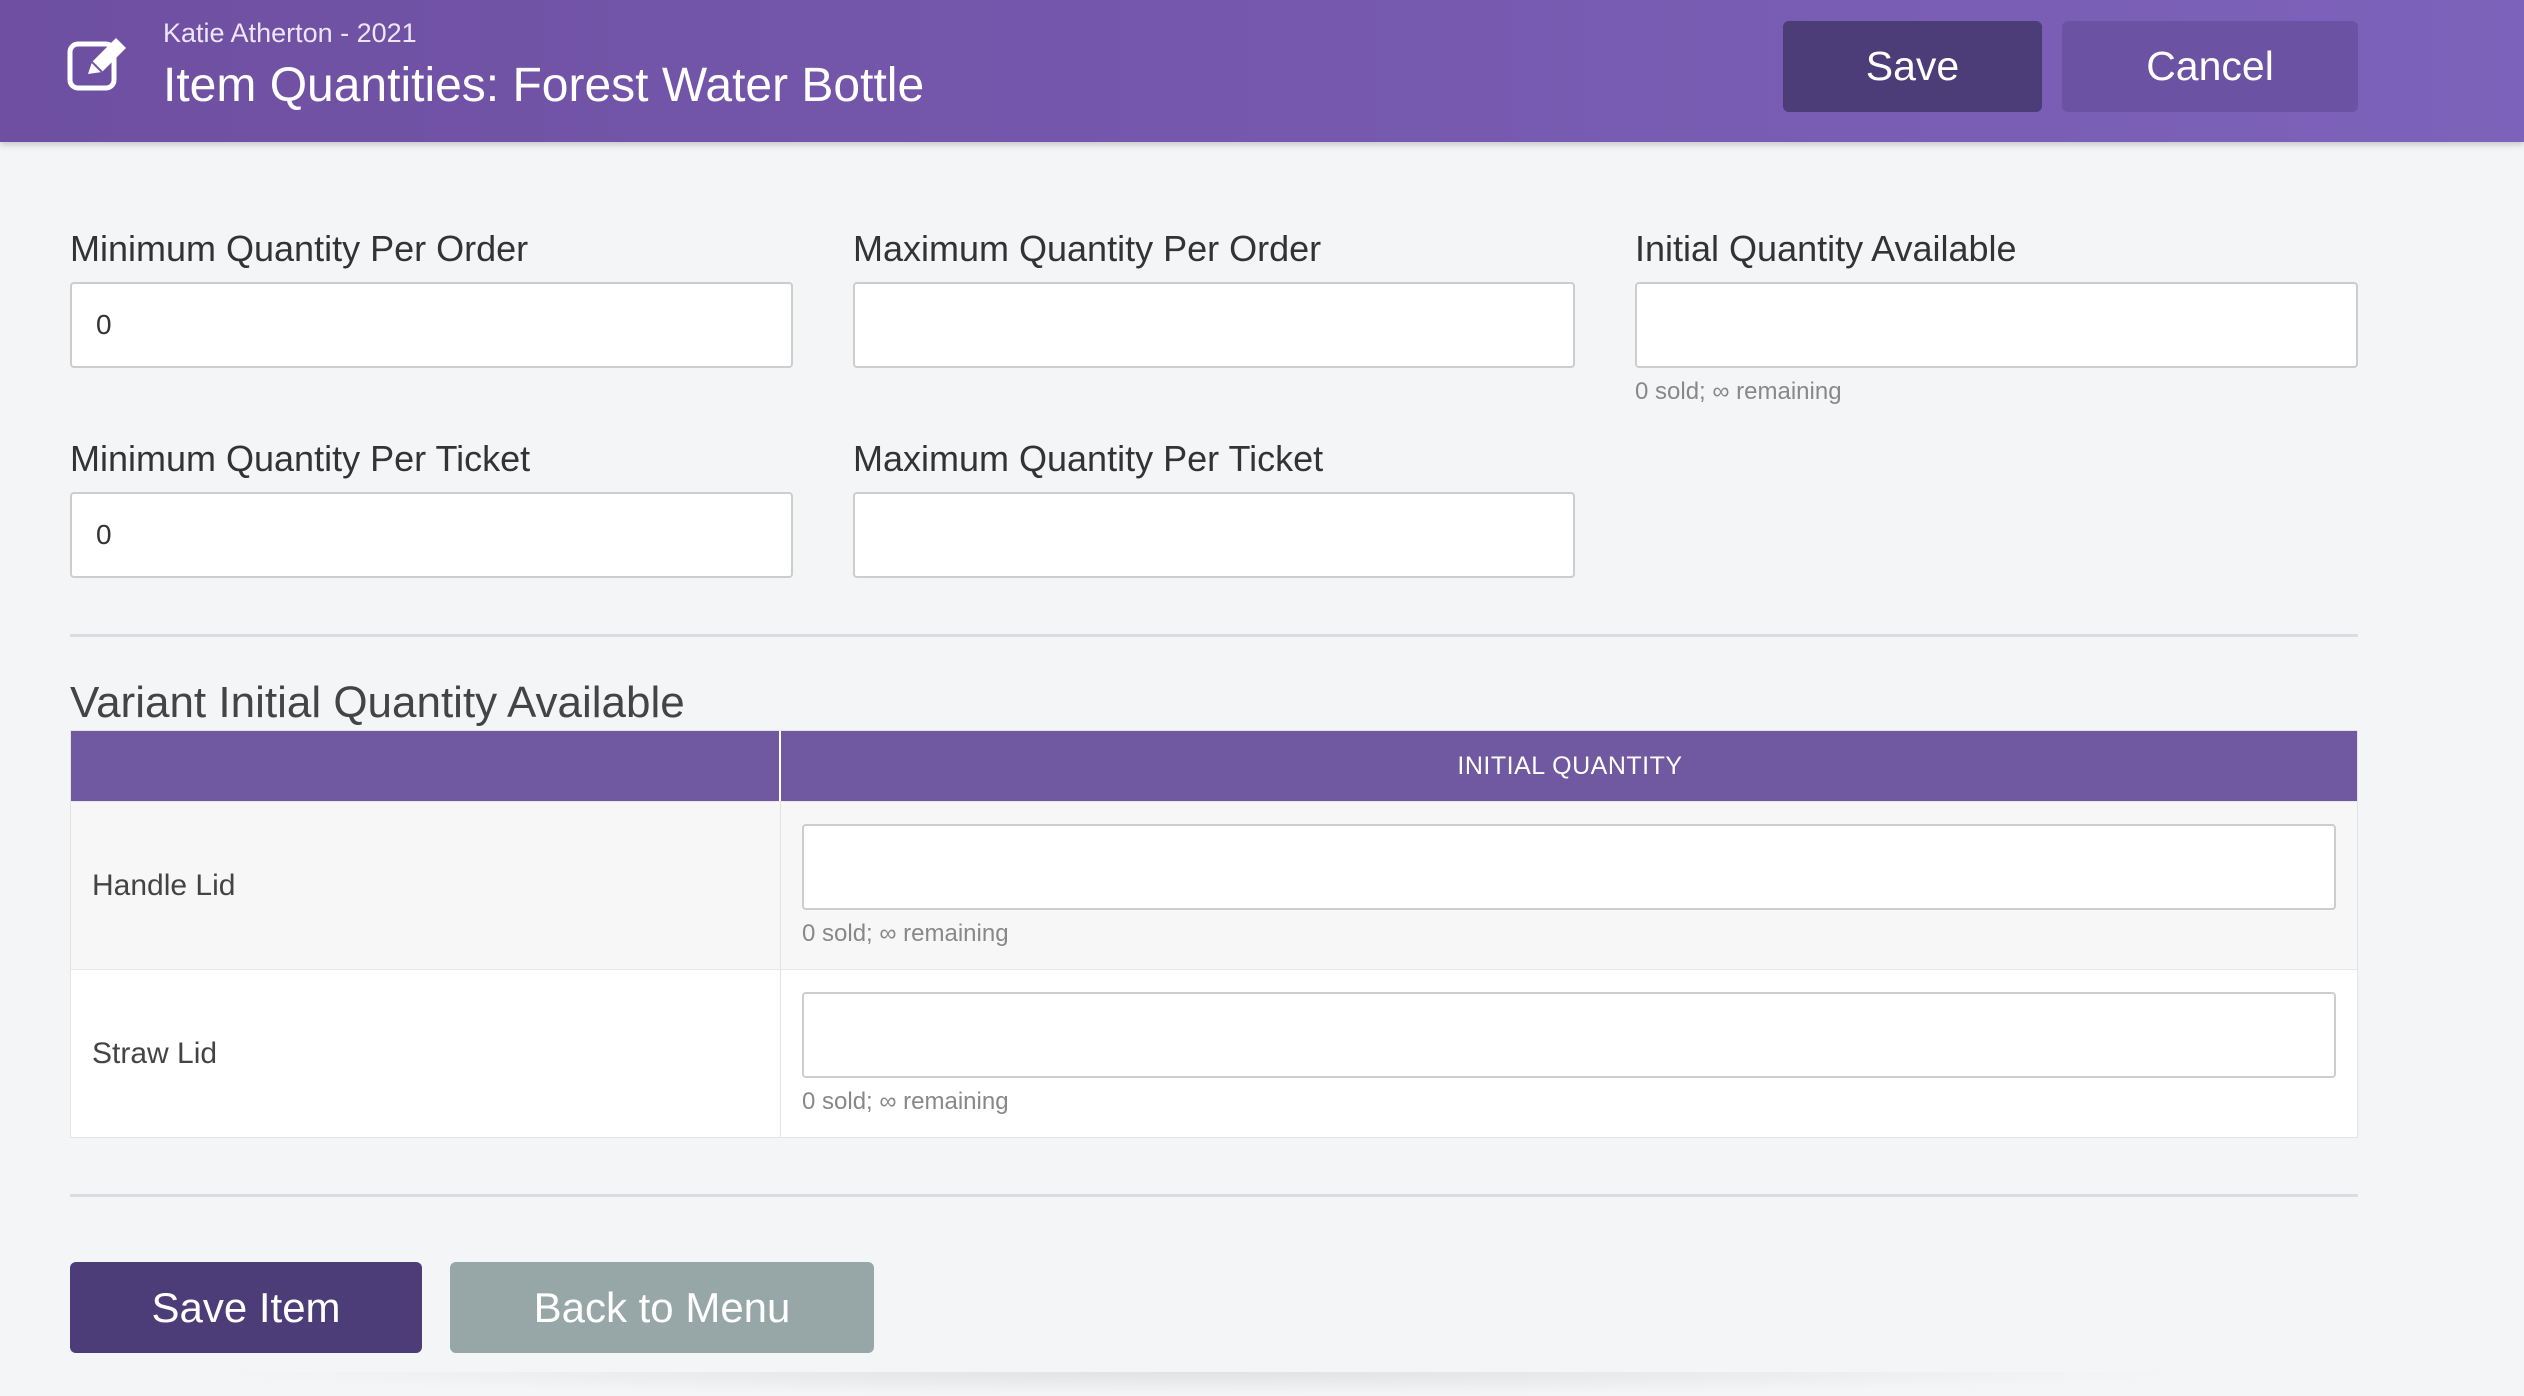 The image size is (2524, 1396). I want to click on edit-icon, so click(96, 64).